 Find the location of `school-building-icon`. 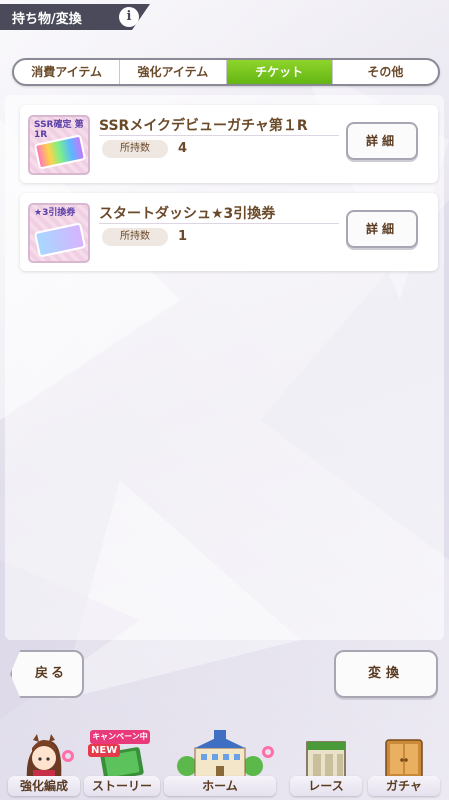

school-building-icon is located at coordinates (220, 754).